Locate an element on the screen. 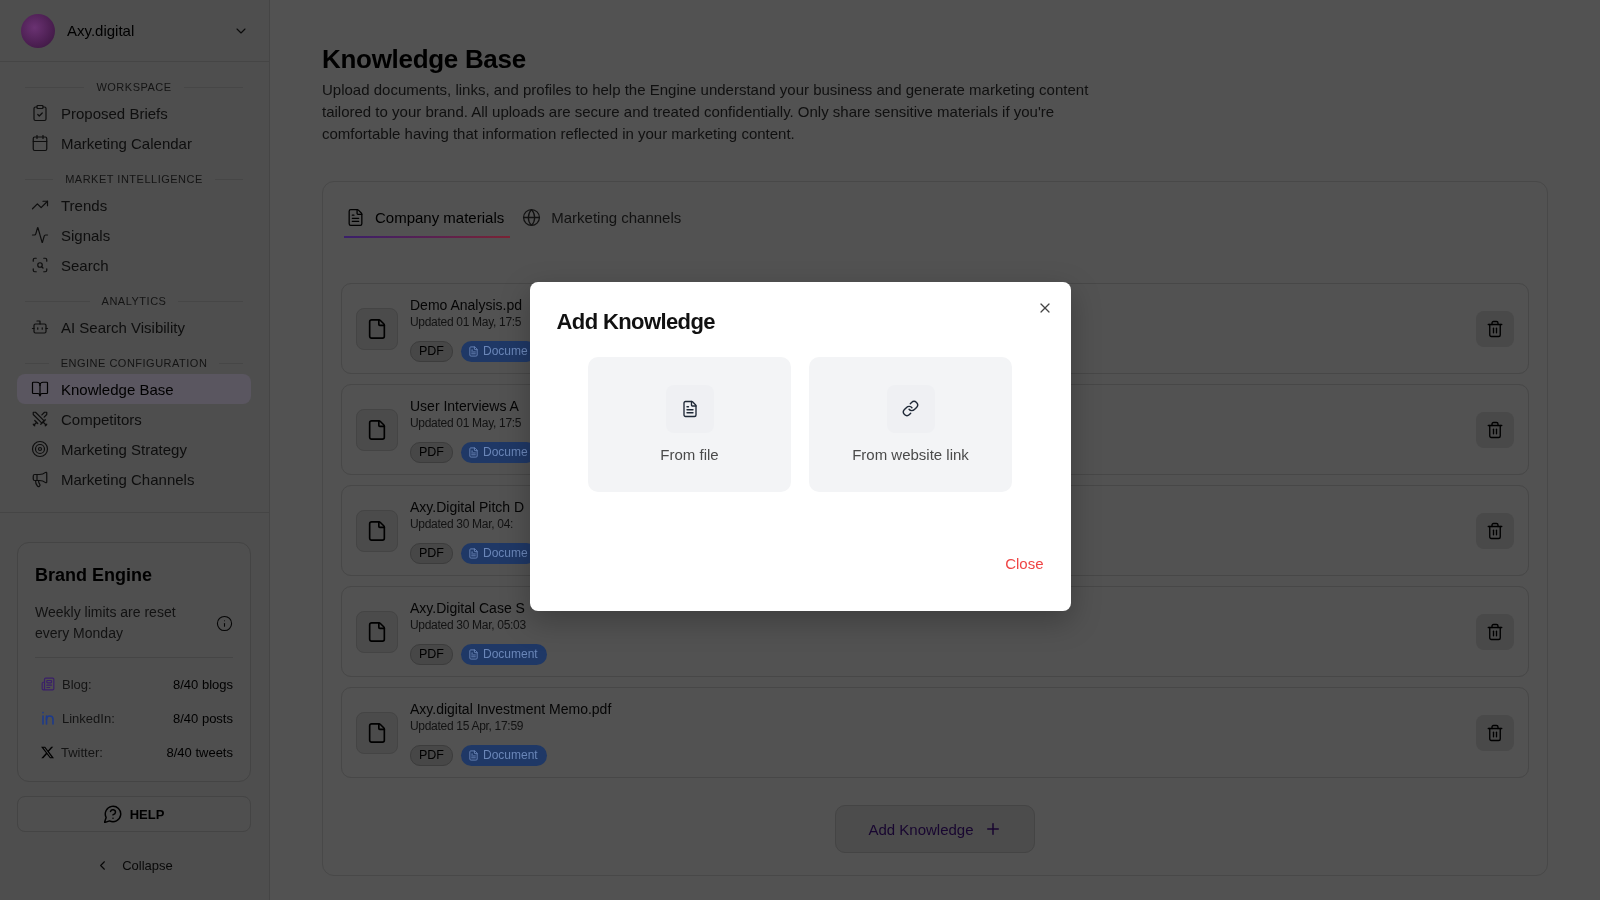 The height and width of the screenshot is (900, 1600). limit-value: 8/40 tweets is located at coordinates (199, 752).